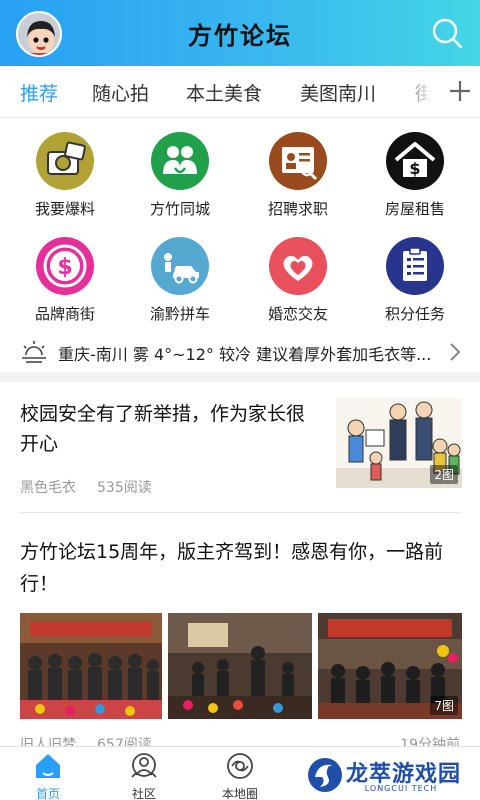 The image size is (480, 800). What do you see at coordinates (240, 35) in the screenshot?
I see `app-title: 方竹论坛` at bounding box center [240, 35].